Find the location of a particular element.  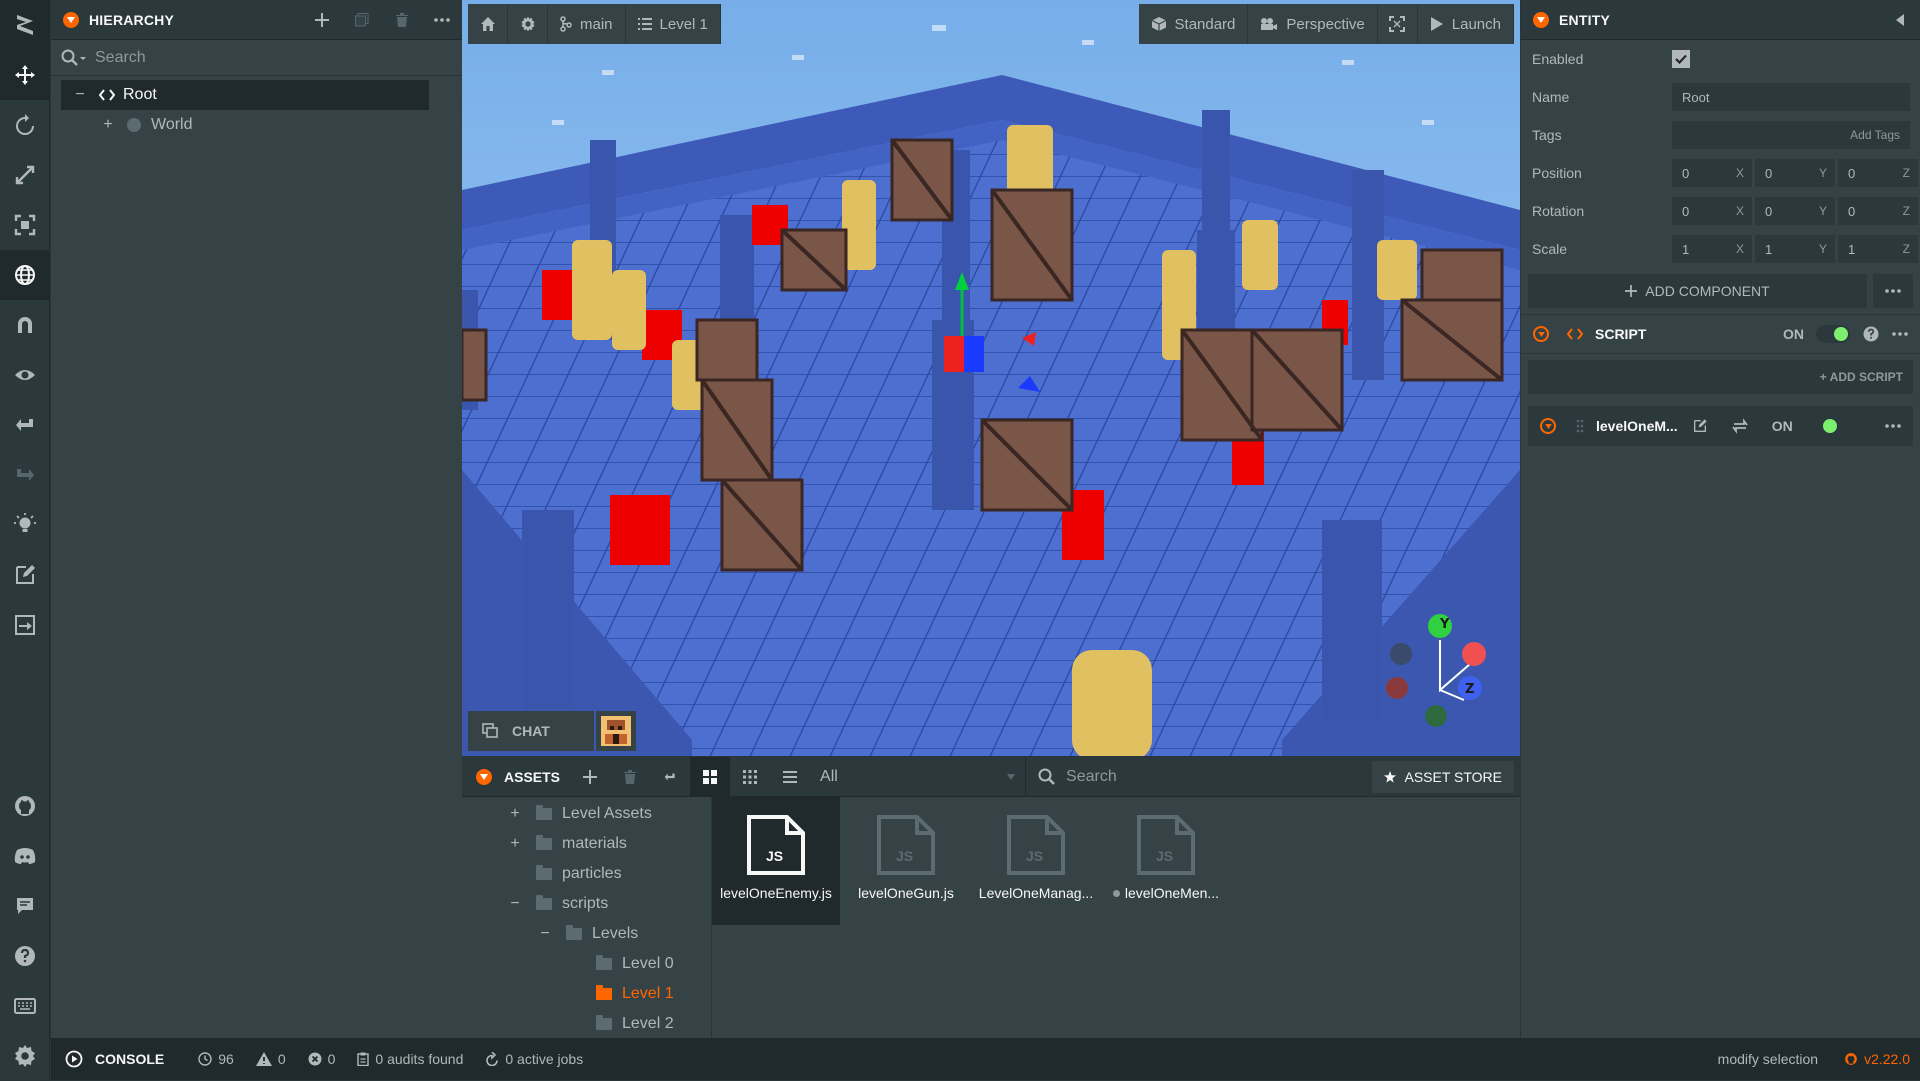

settings-button is located at coordinates (25, 1056).